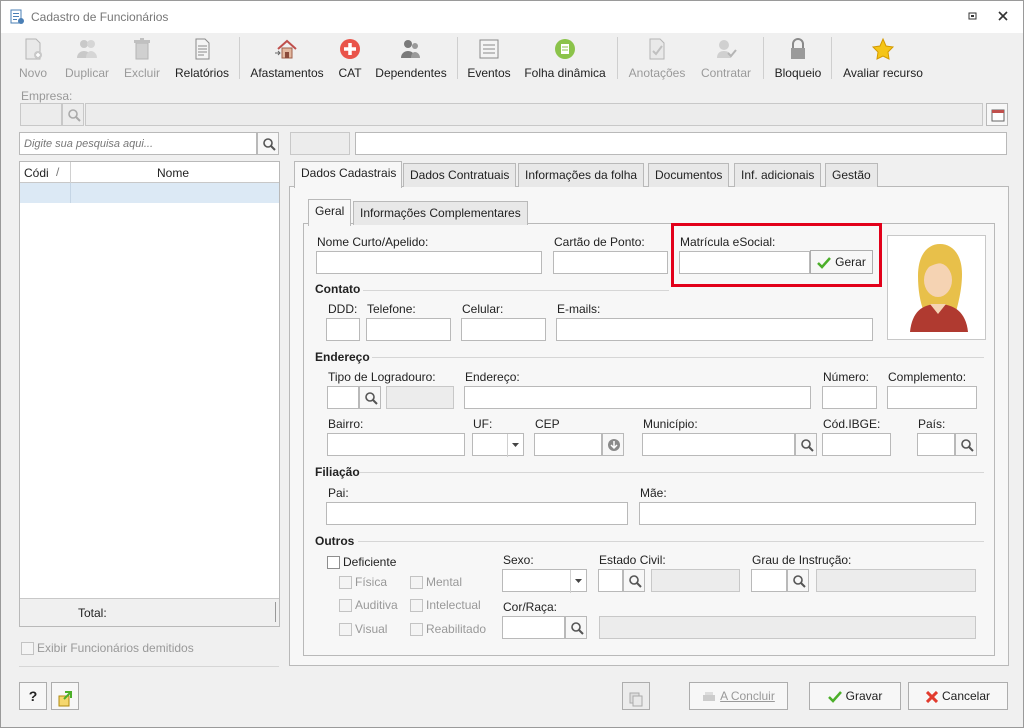 This screenshot has height=728, width=1024. I want to click on relatorios-button: Relatórios, so click(202, 58).